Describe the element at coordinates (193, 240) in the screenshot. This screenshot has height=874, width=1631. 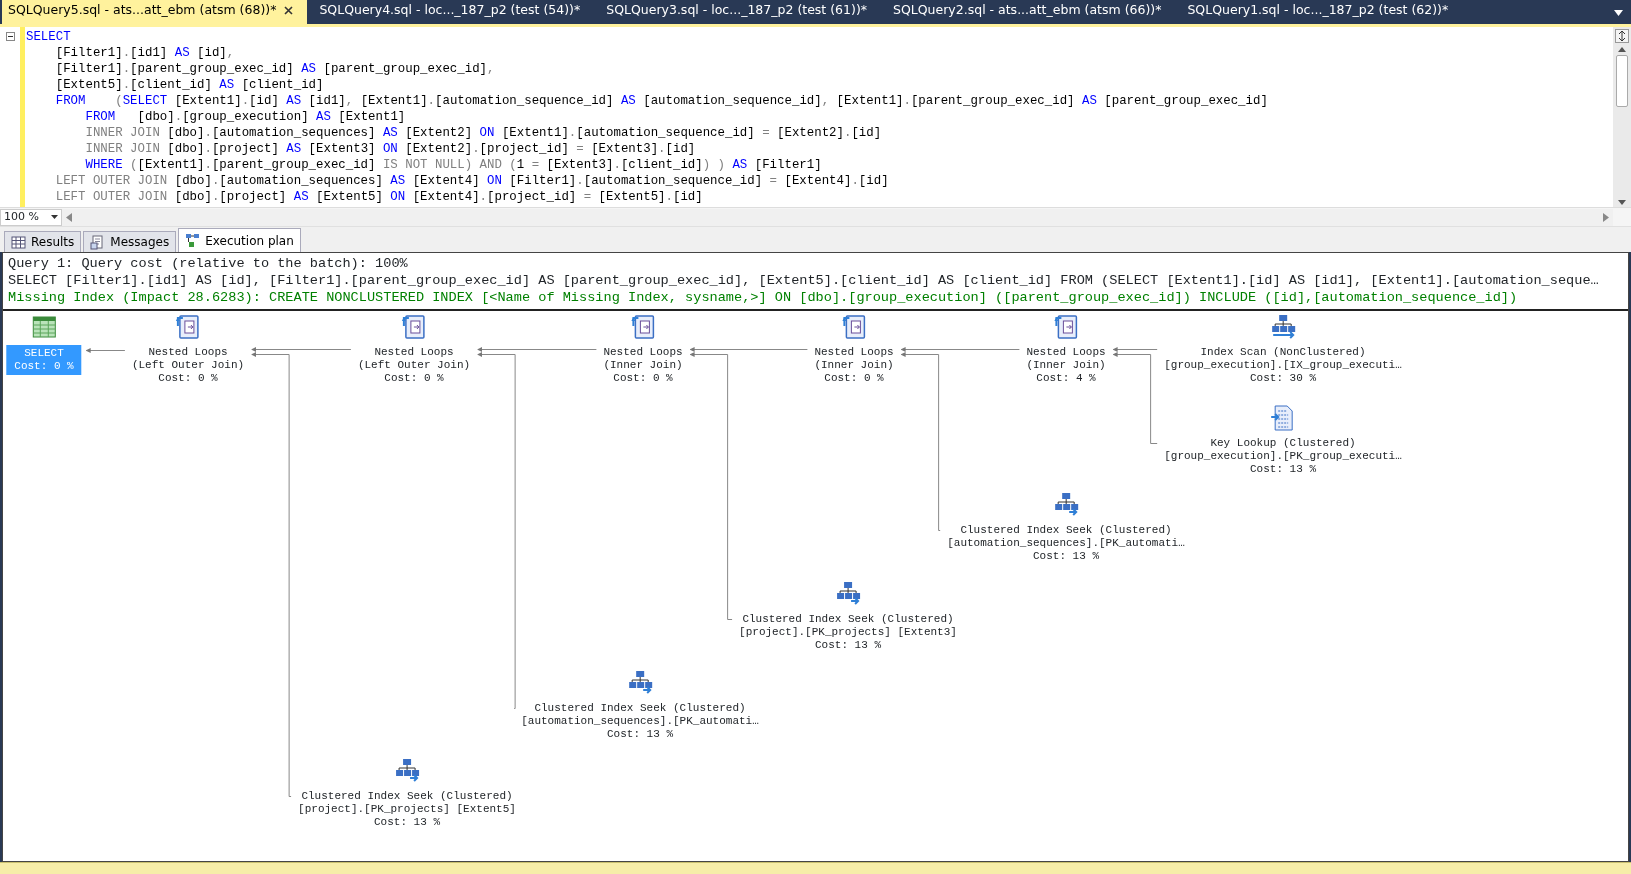
I see `plan-icon` at that location.